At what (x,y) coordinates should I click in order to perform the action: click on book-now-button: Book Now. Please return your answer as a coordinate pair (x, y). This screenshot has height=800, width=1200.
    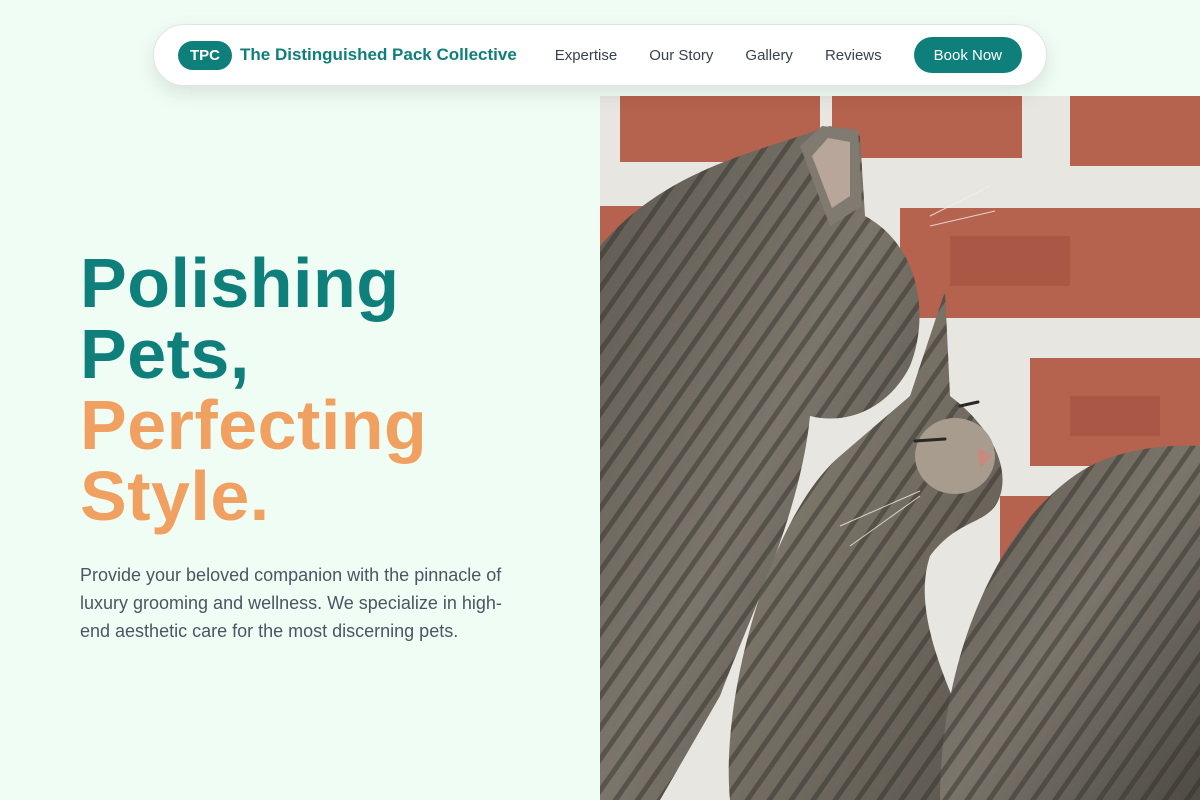
    Looking at the image, I should click on (967, 55).